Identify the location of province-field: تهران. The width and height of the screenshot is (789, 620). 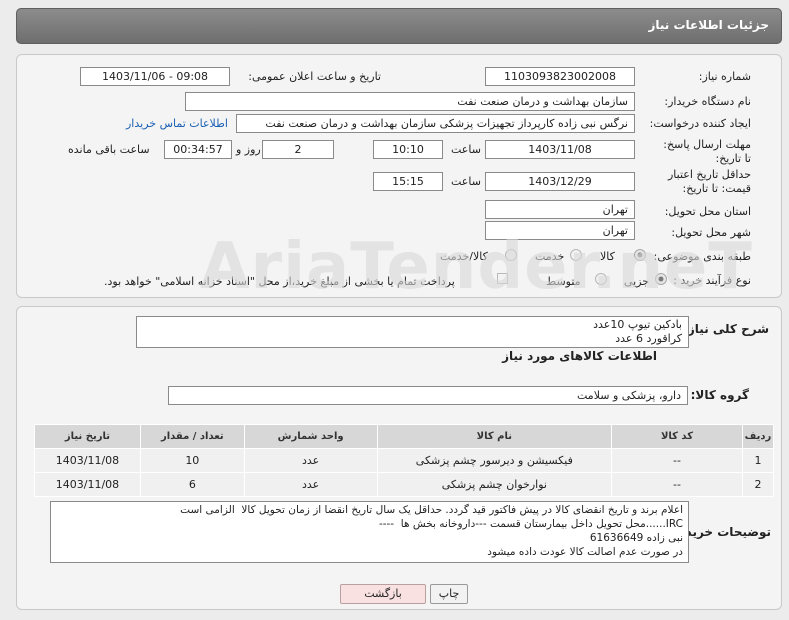
(560, 209).